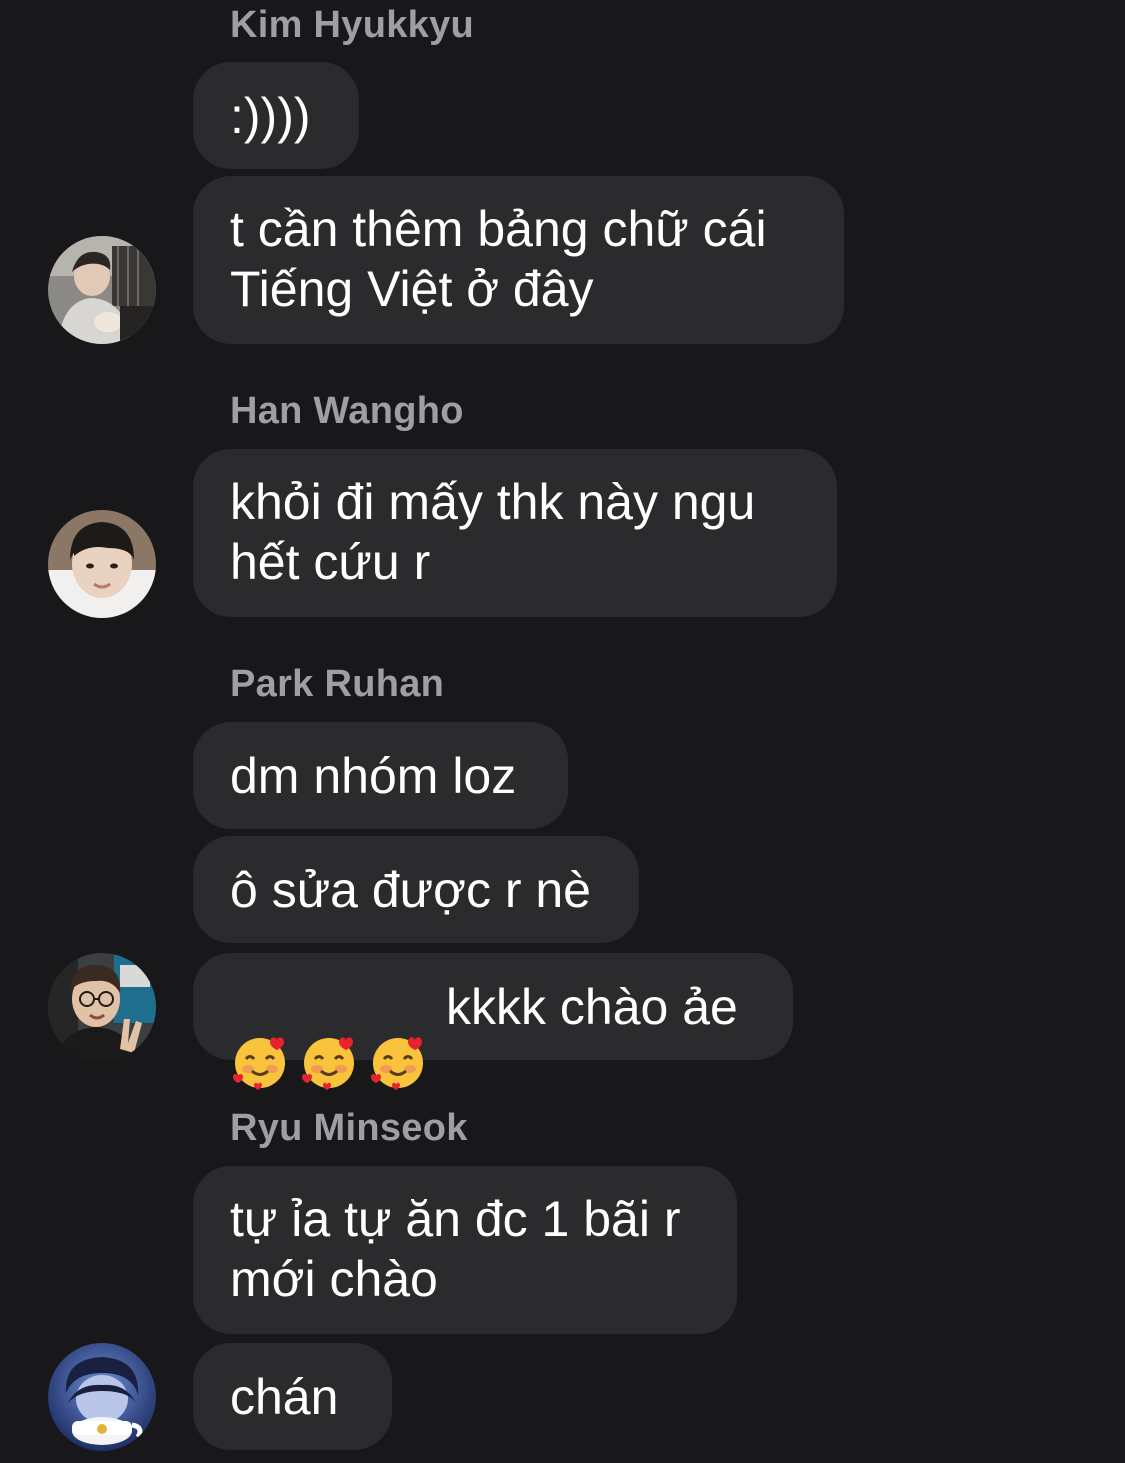  Describe the element at coordinates (349, 1128) in the screenshot. I see `sender-name: Ryu Minseok` at that location.